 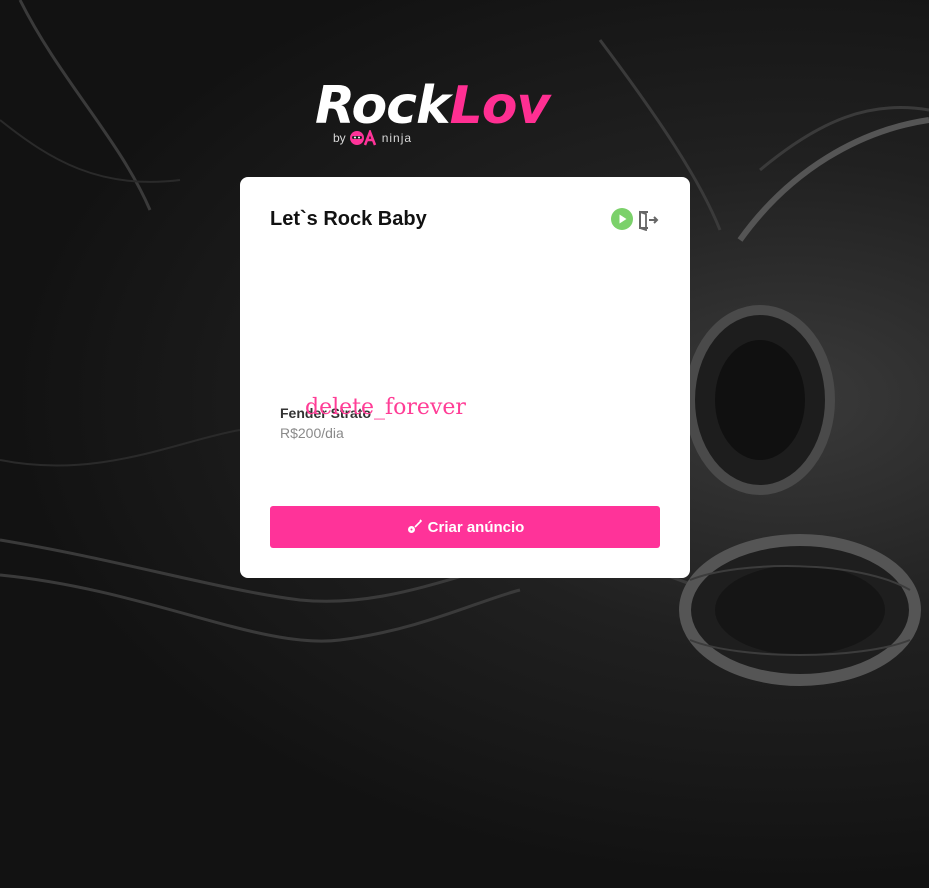 I want to click on logout-icon, so click(x=648, y=220).